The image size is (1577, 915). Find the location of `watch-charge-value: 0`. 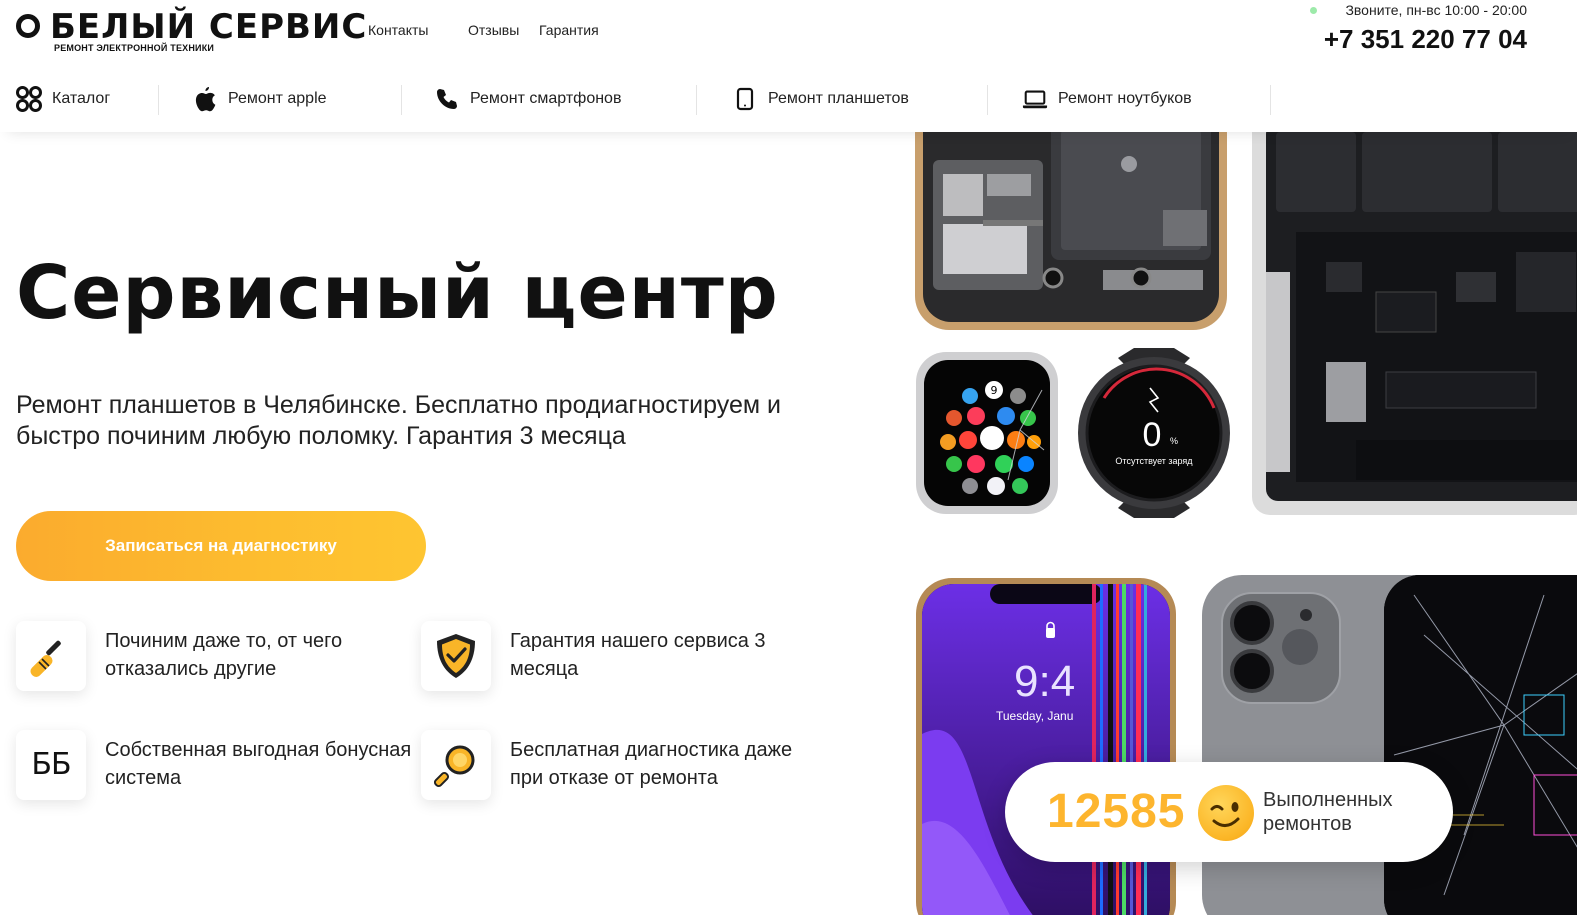

watch-charge-value: 0 is located at coordinates (1152, 435).